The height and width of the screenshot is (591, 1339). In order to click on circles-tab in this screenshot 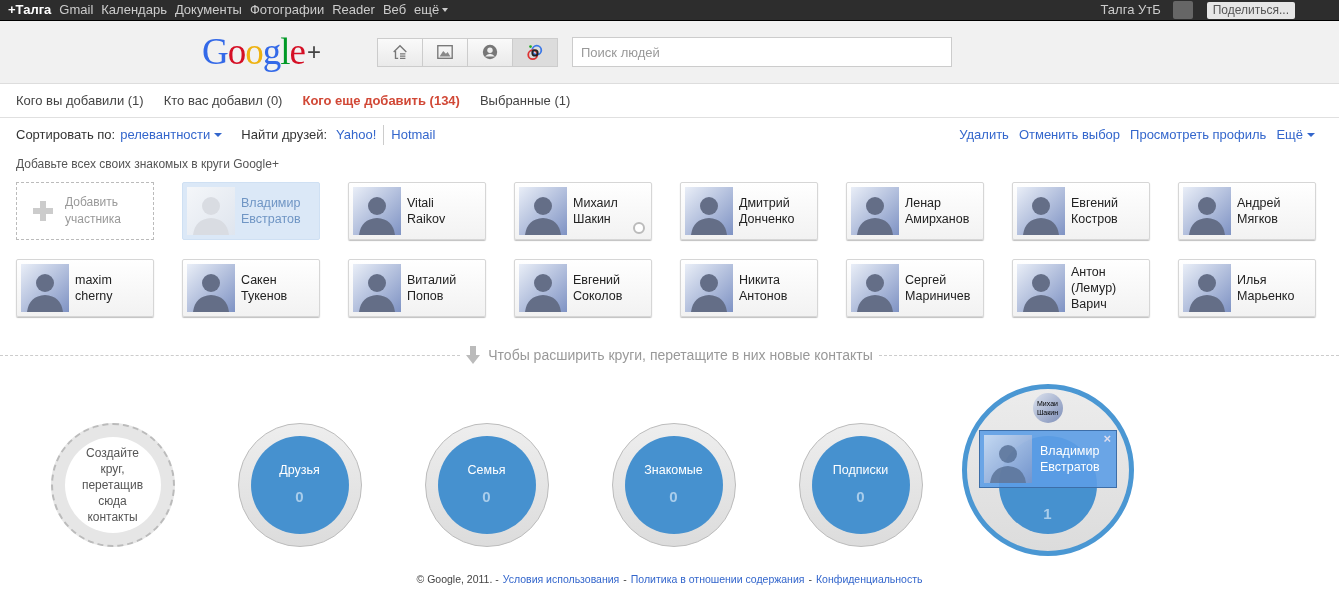, I will do `click(535, 52)`.